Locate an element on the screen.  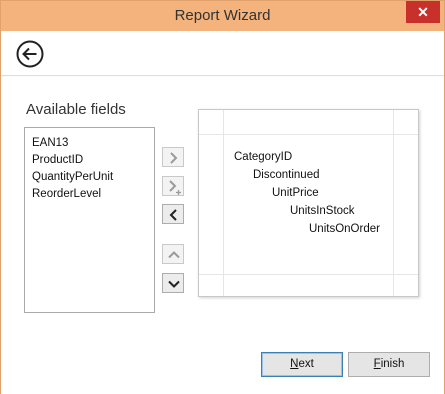
finish-button: Finish is located at coordinates (389, 364).